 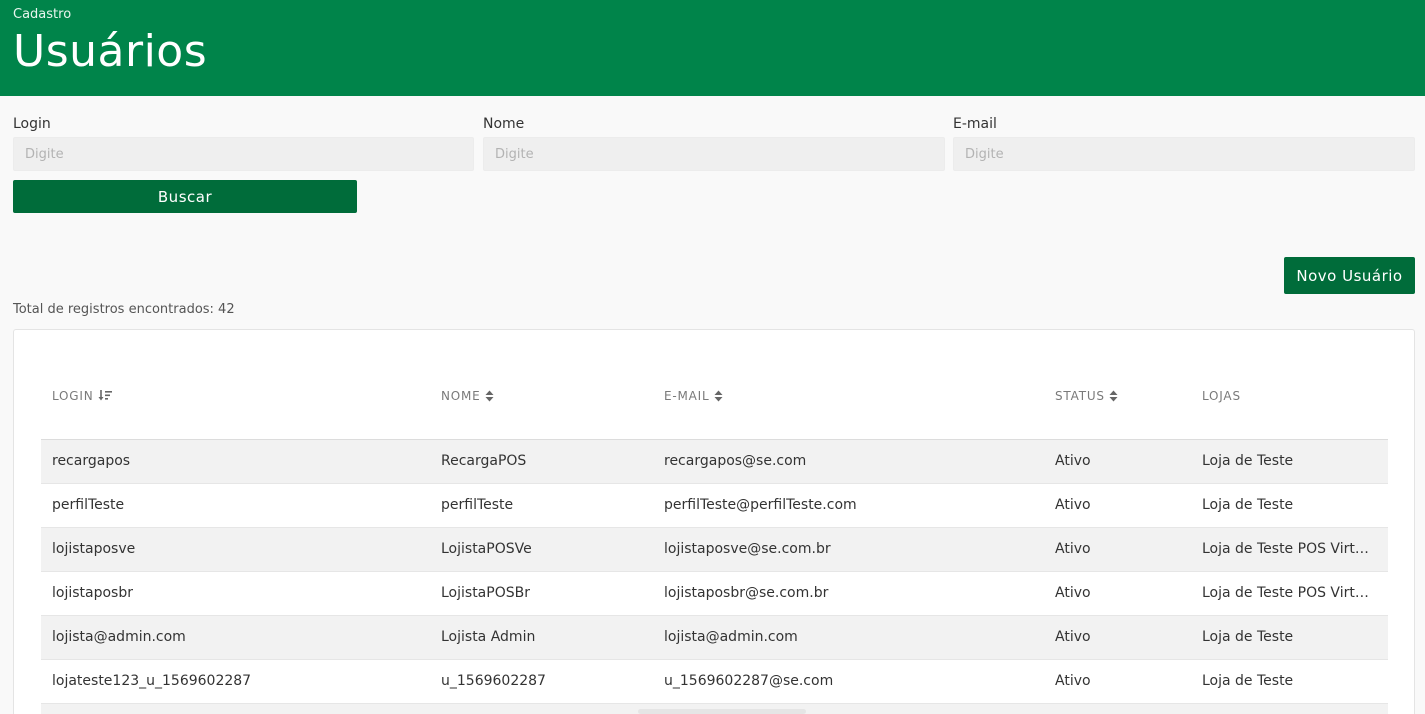 I want to click on cell-nome: LojistaPOSVe, so click(x=486, y=549).